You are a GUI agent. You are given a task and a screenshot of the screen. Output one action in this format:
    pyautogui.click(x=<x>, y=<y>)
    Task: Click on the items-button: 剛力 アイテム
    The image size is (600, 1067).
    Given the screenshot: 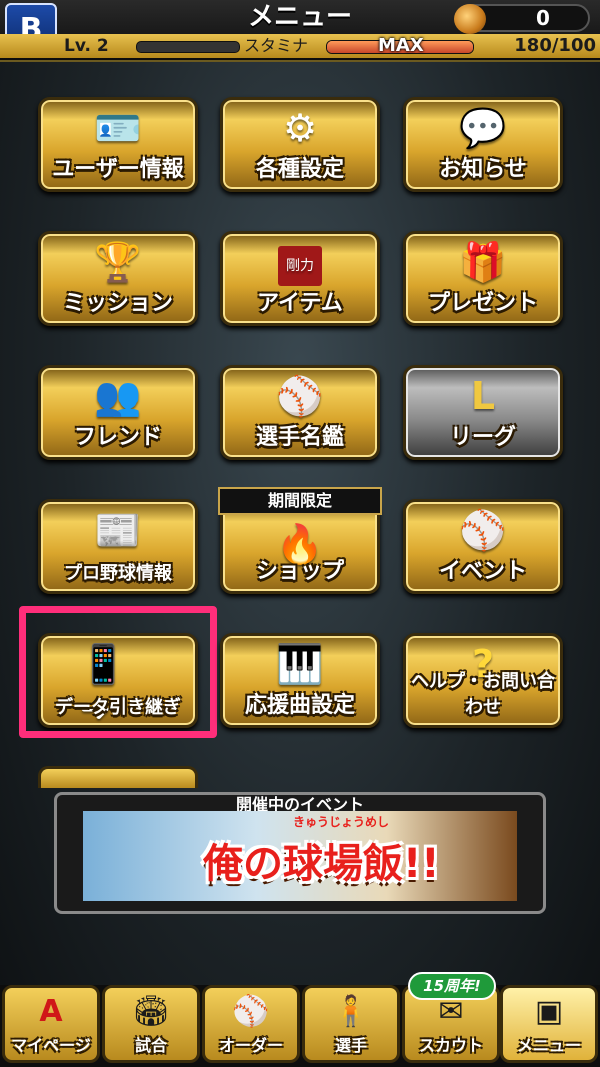 What is the action you would take?
    pyautogui.click(x=300, y=278)
    